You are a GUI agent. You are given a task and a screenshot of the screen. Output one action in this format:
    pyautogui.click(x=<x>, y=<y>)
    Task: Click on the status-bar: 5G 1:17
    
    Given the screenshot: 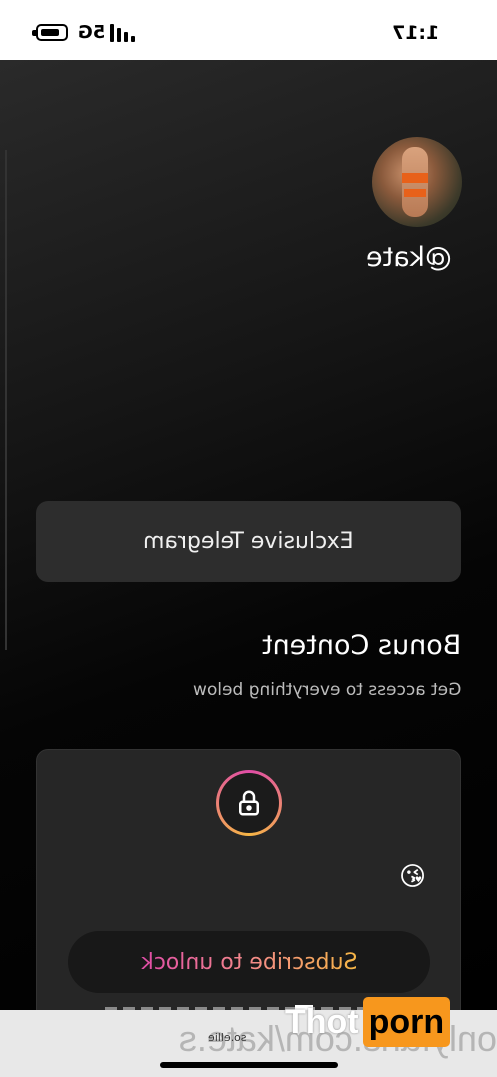 What is the action you would take?
    pyautogui.click(x=248, y=30)
    